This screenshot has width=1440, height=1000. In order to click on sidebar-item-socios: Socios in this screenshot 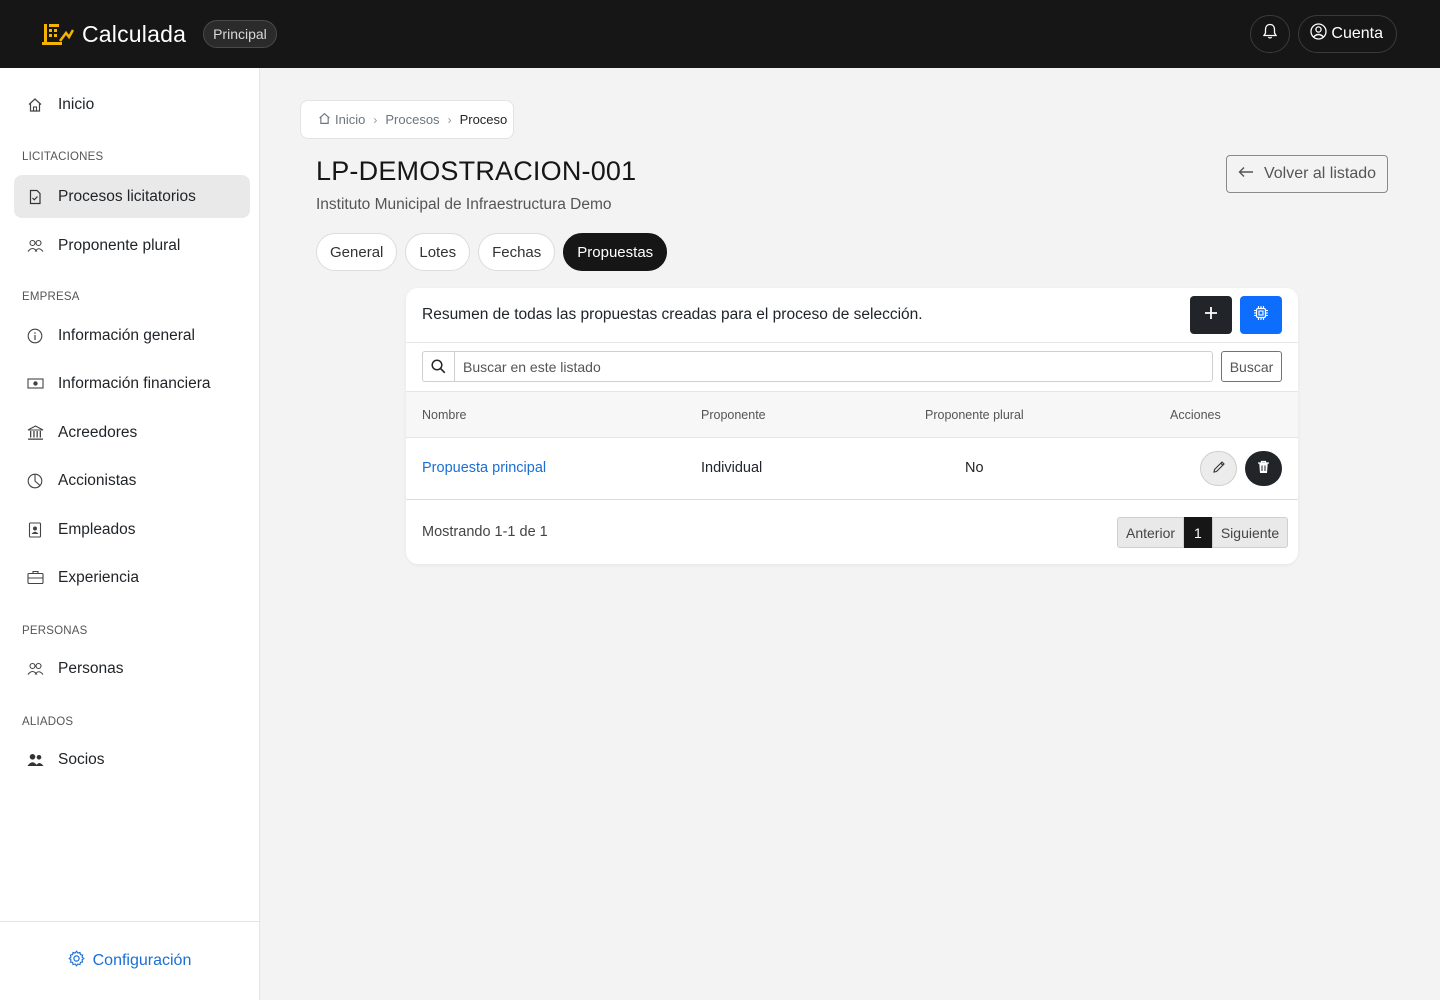, I will do `click(132, 759)`.